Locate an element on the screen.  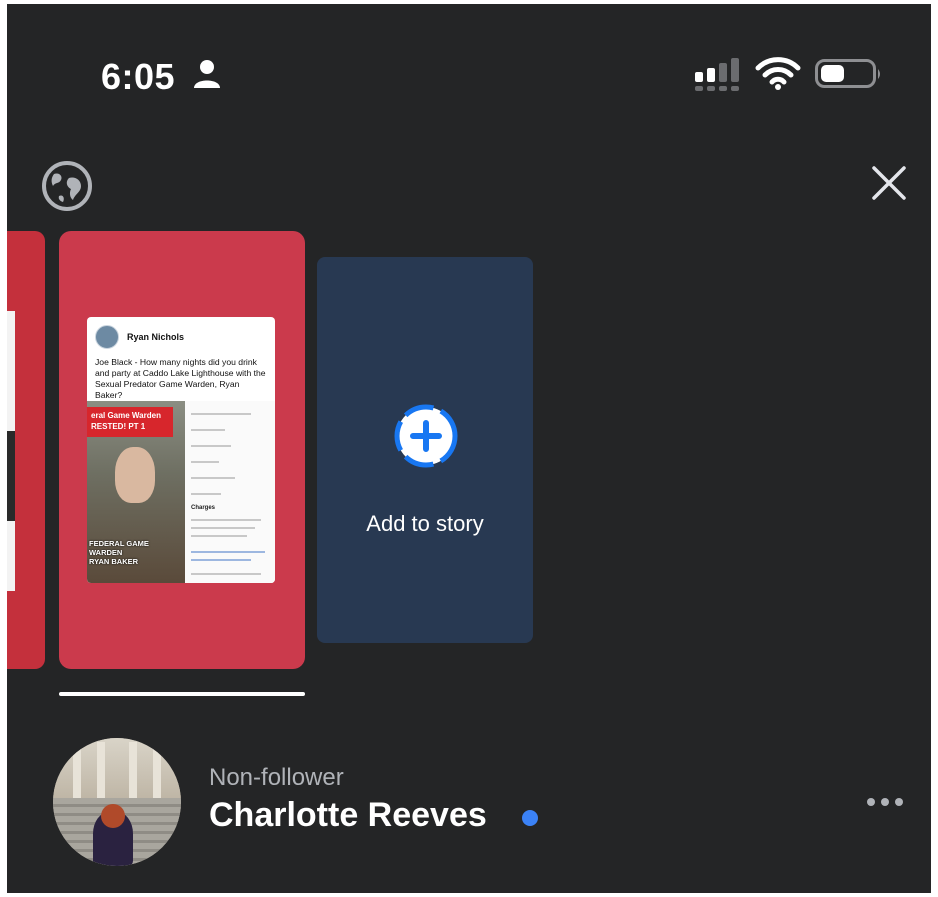
cellular-signal-icon is located at coordinates (717, 74).